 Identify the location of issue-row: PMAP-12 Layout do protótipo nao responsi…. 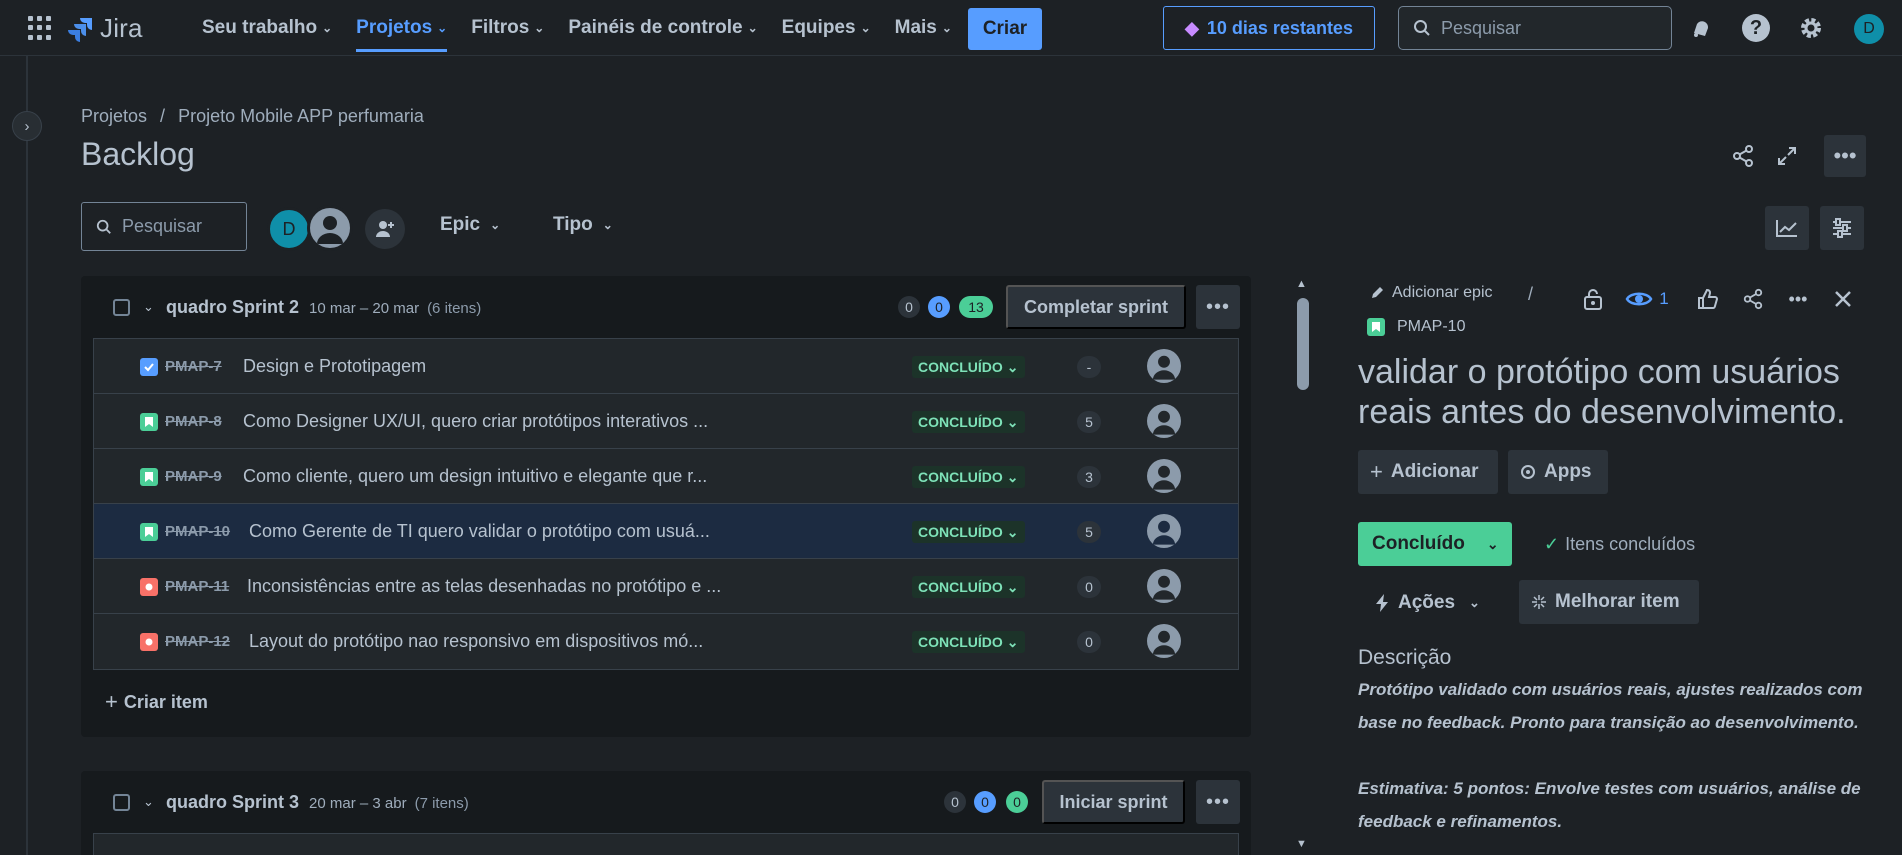
(666, 641).